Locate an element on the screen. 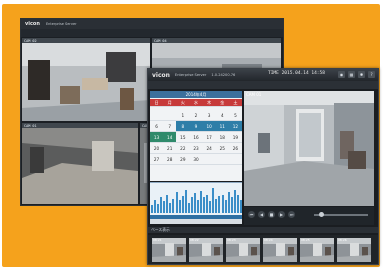 The image size is (383, 270). calendar-day: 13 is located at coordinates (157, 137).